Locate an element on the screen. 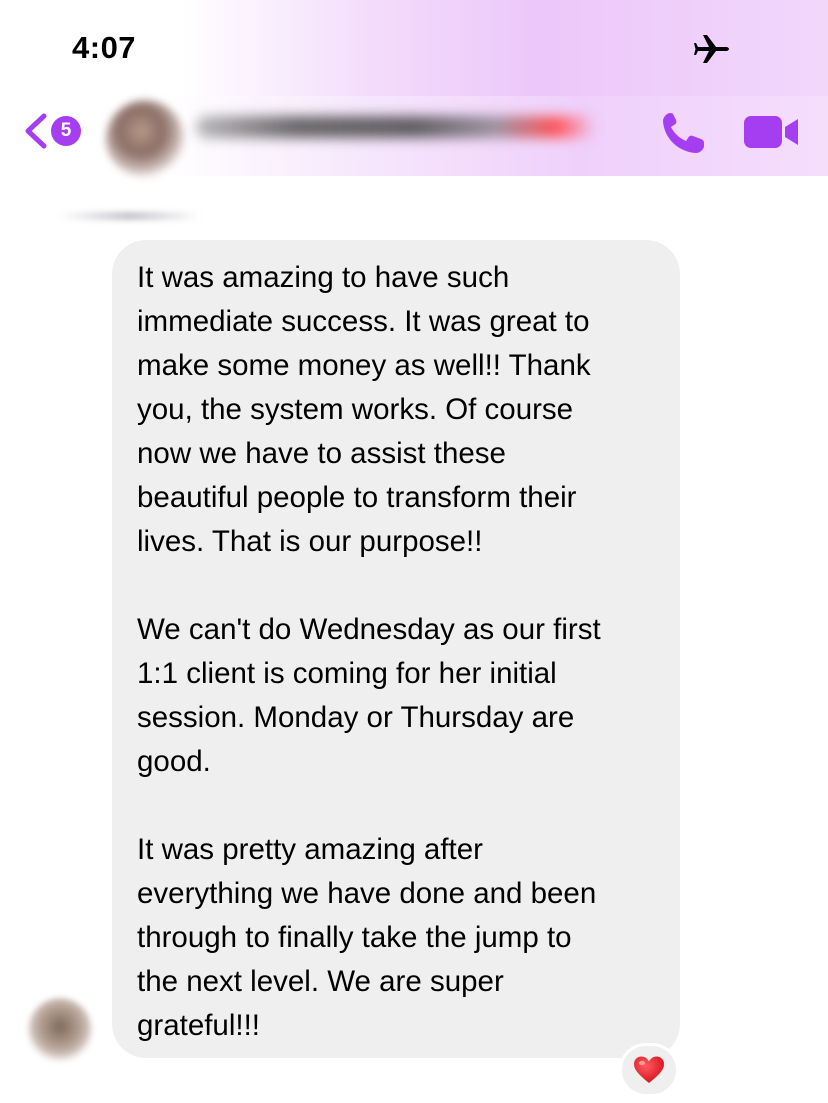  airplane-icon is located at coordinates (711, 49).